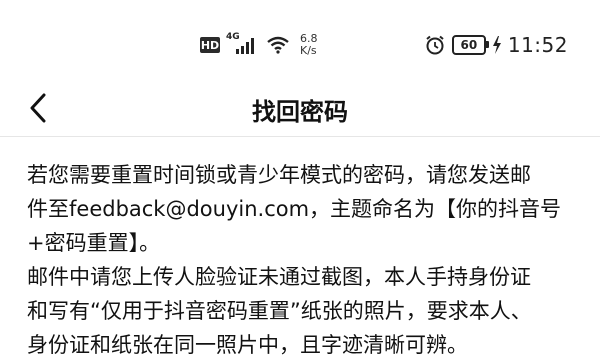 The width and height of the screenshot is (600, 362). I want to click on battery-indicator: 60, so click(470, 45).